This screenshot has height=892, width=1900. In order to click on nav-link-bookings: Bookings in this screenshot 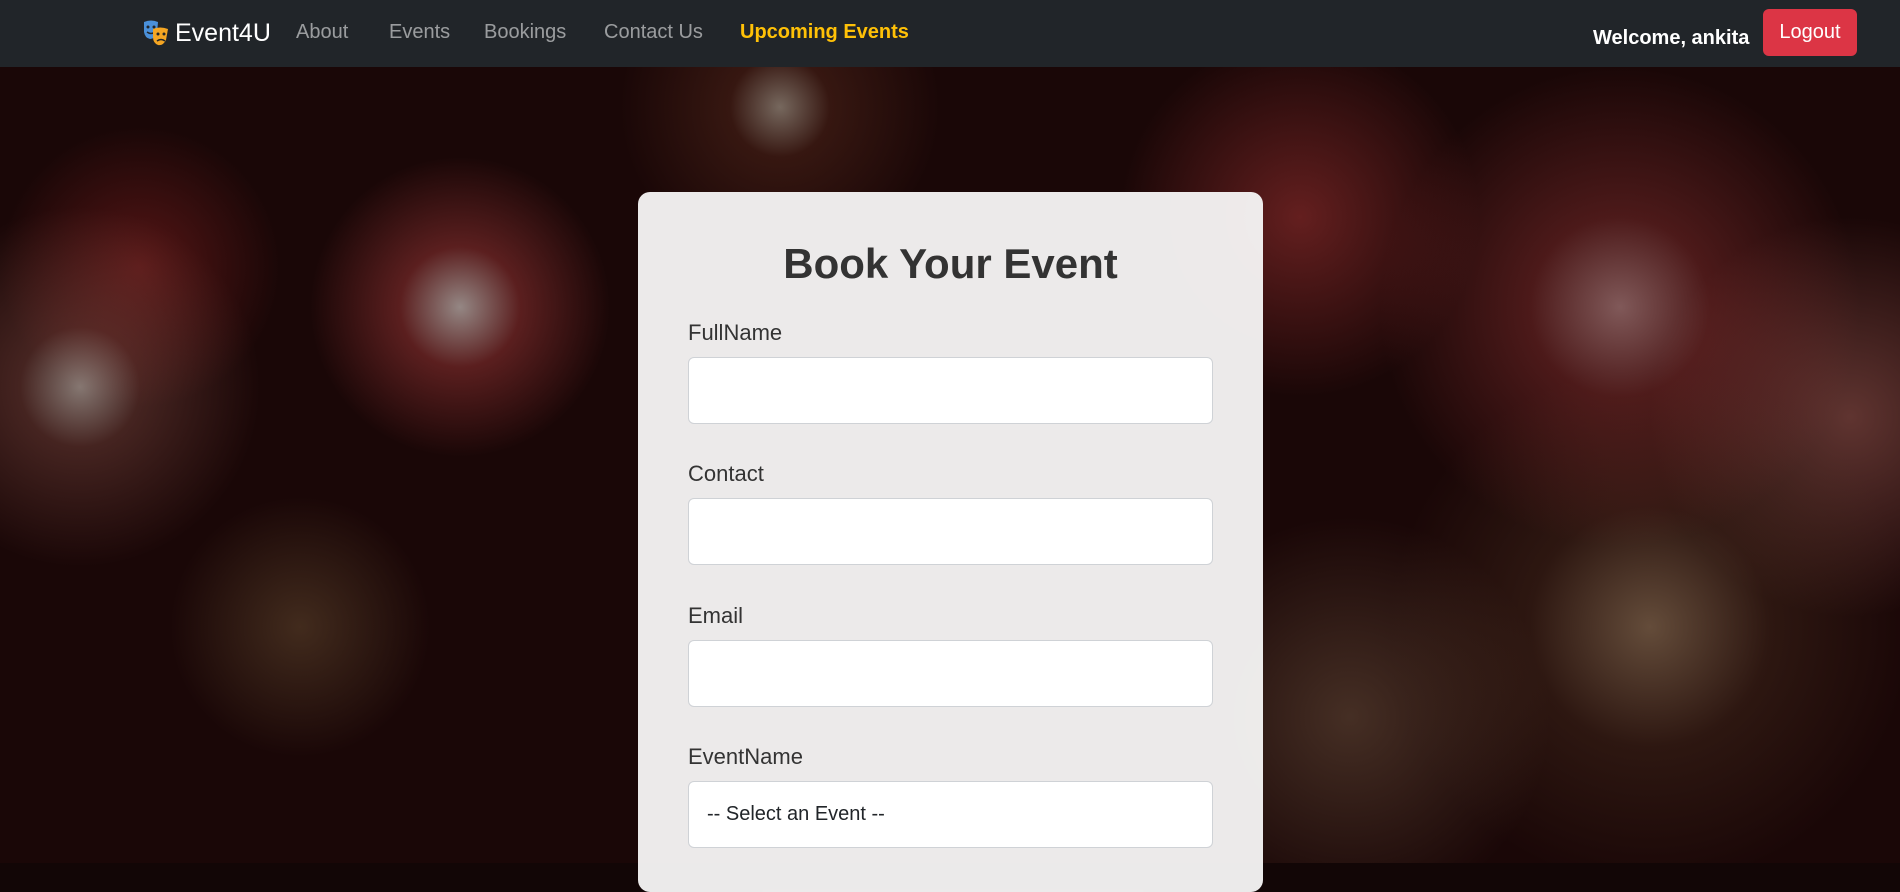, I will do `click(525, 32)`.